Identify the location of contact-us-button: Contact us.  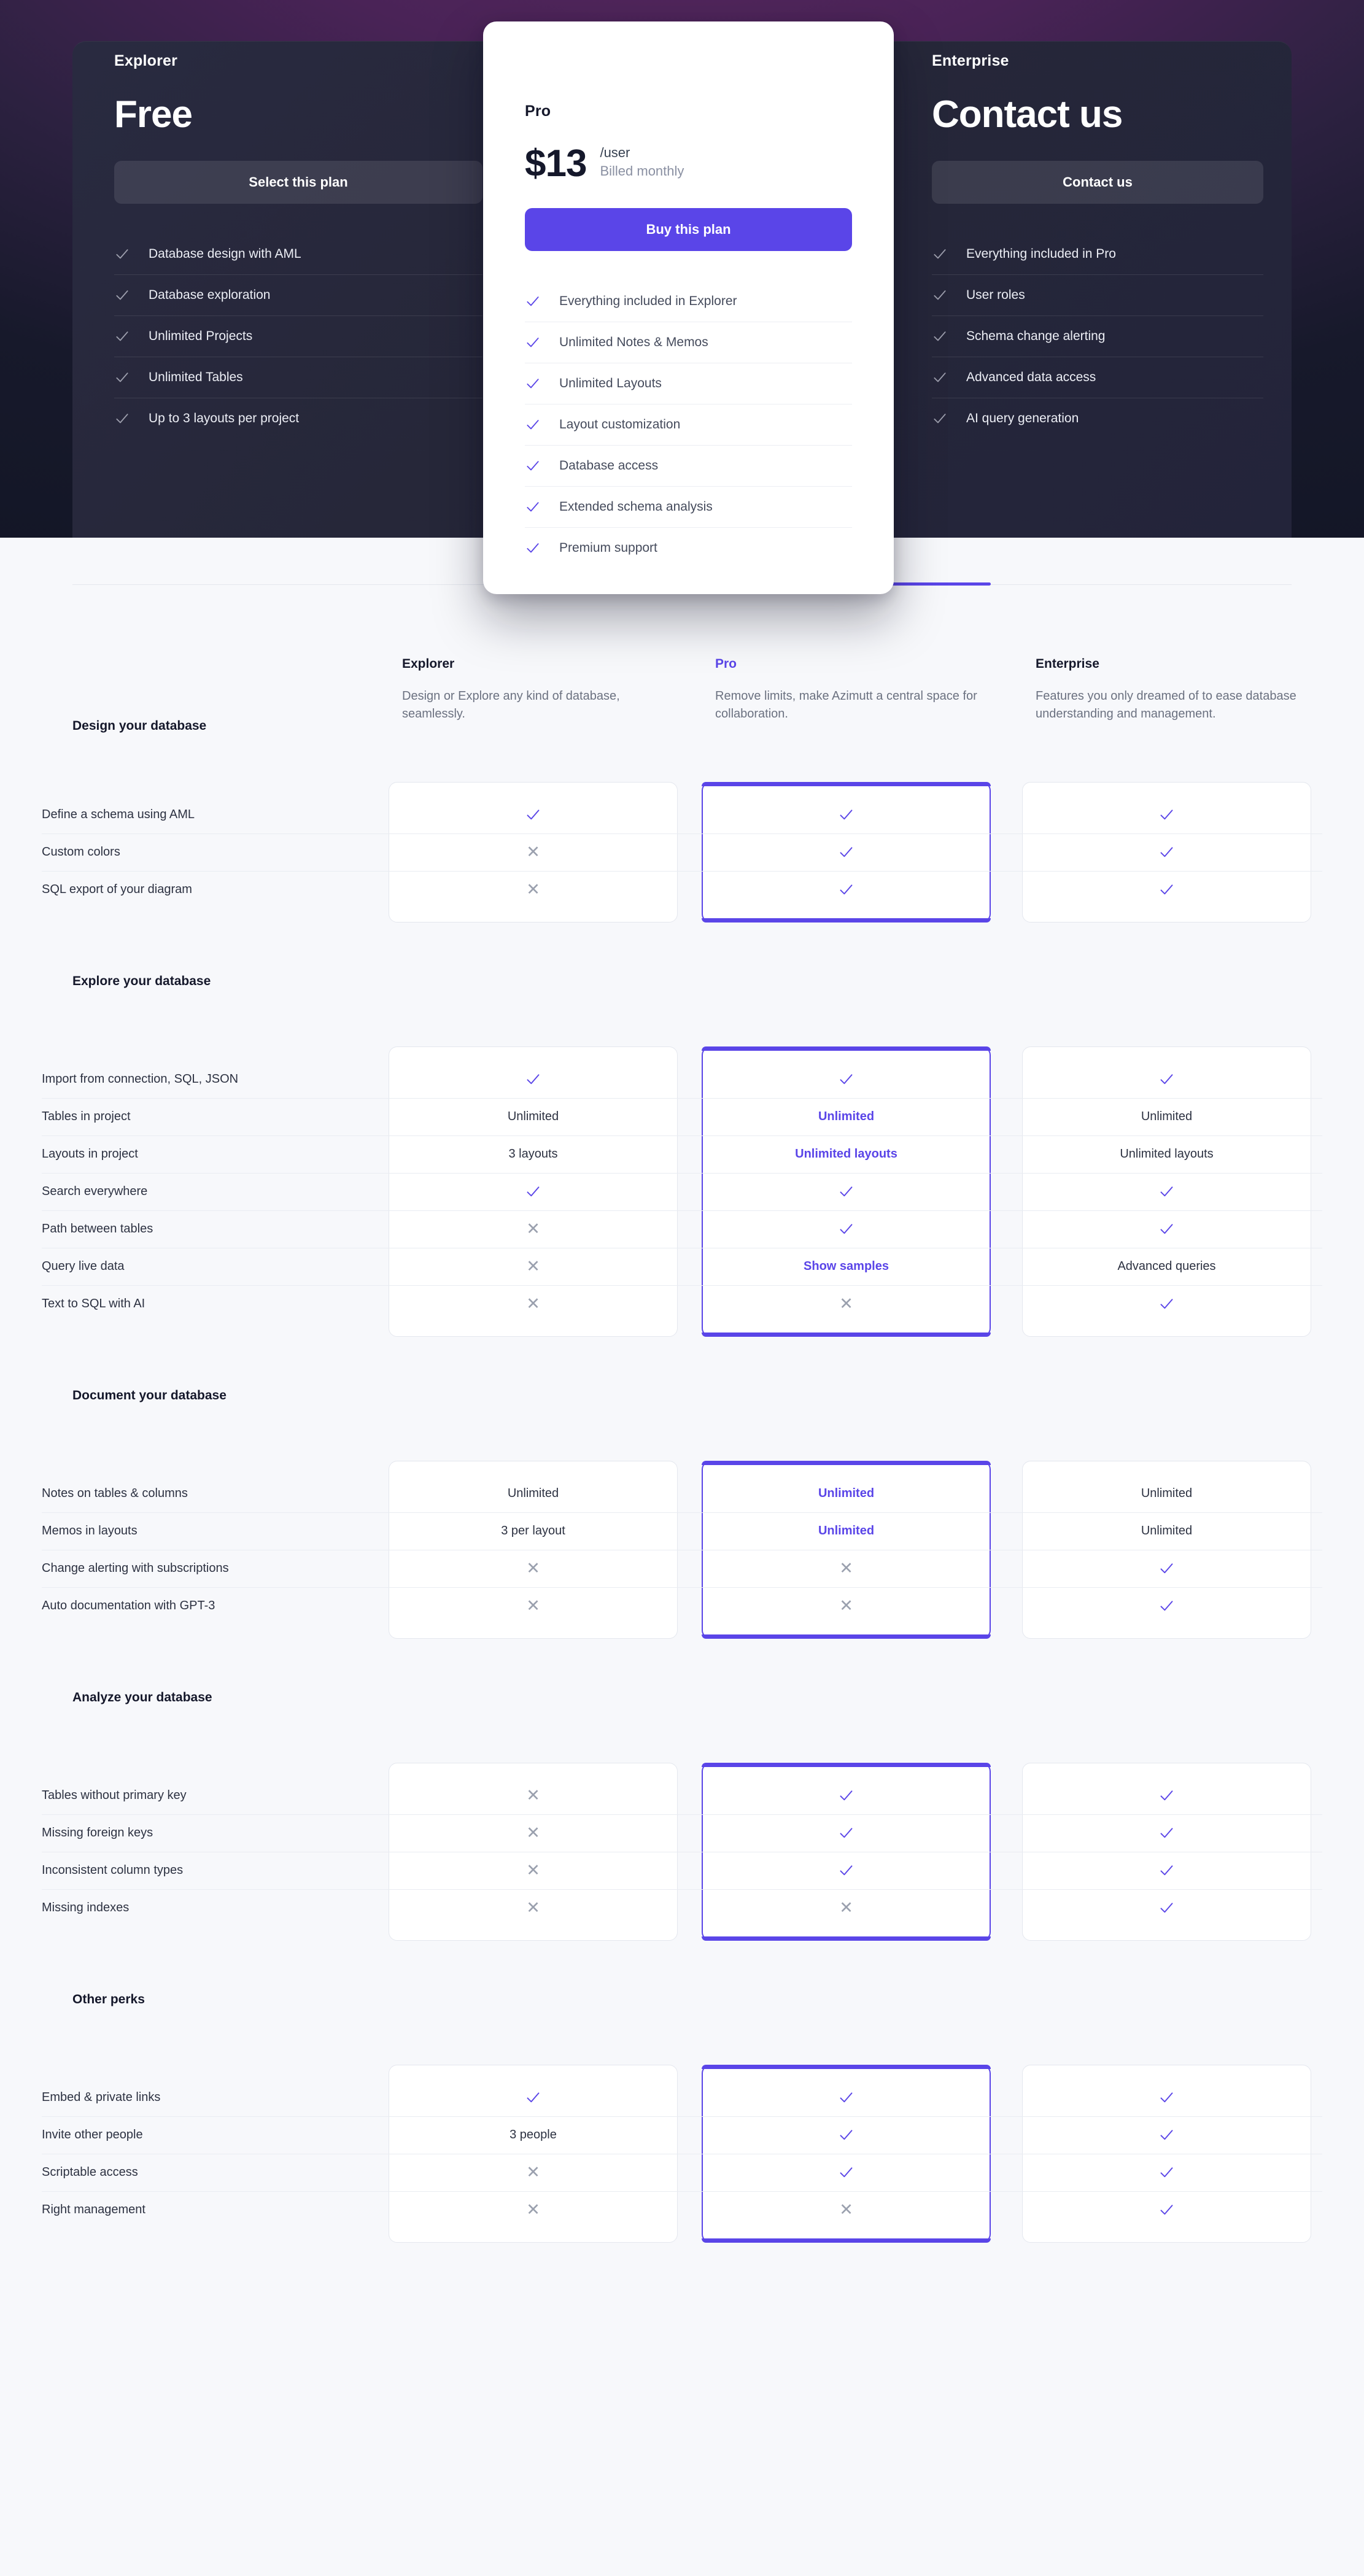
(1097, 182).